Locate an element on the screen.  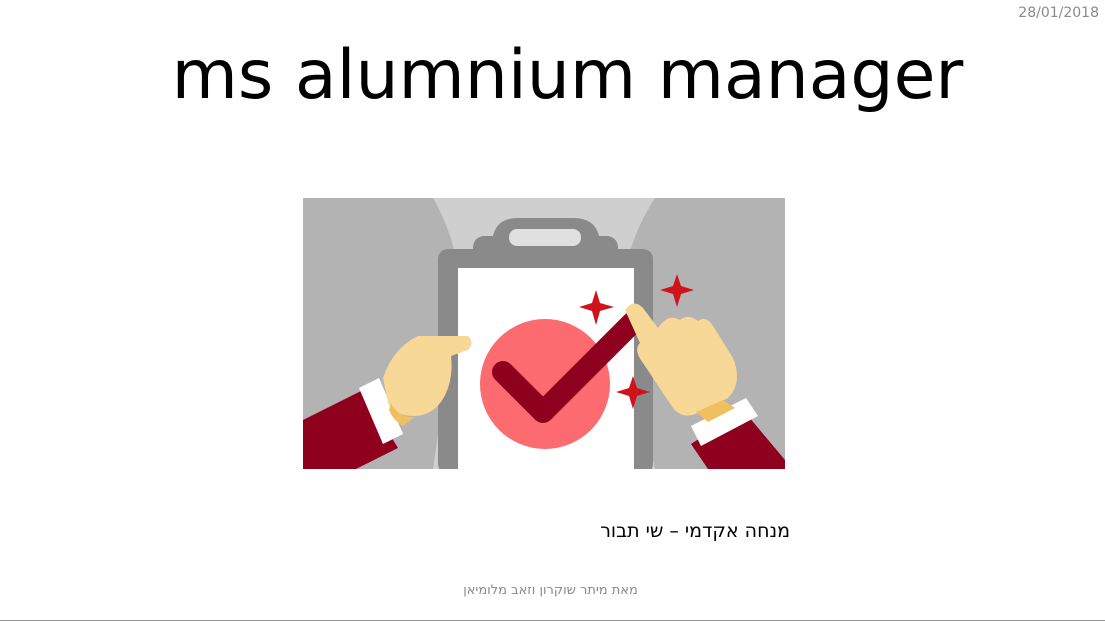
clipboard-clip-hole is located at coordinates (545, 237).